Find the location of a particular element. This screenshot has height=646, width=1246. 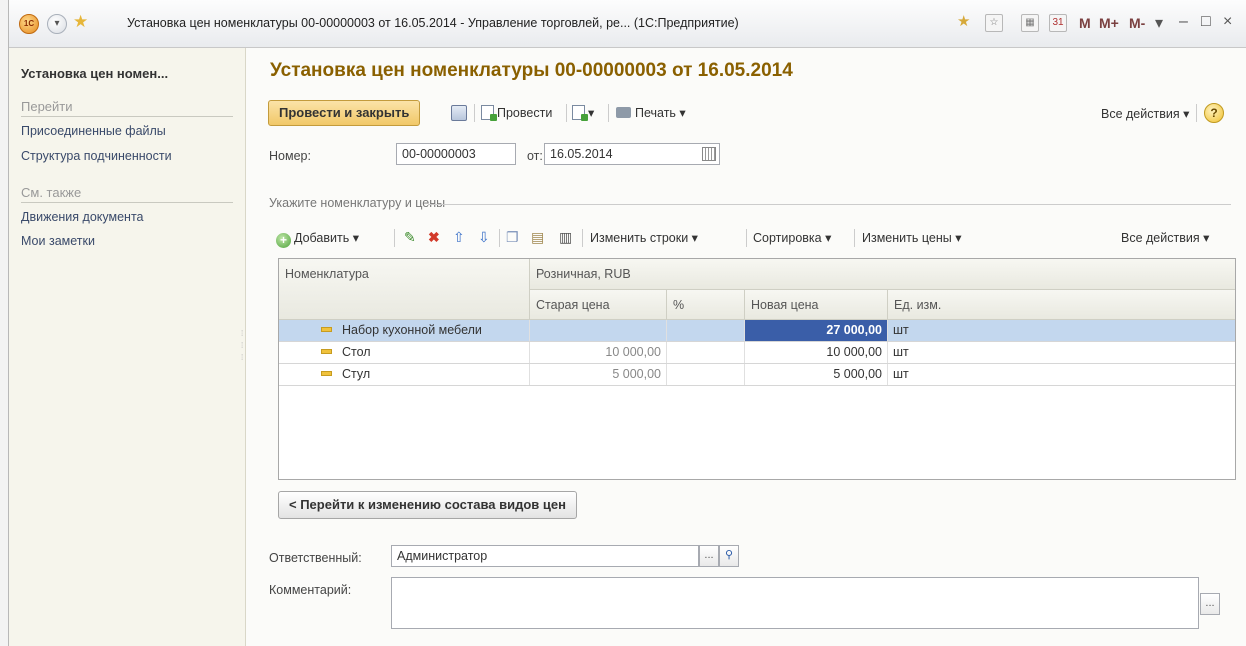

post-button: Провести is located at coordinates (516, 113).